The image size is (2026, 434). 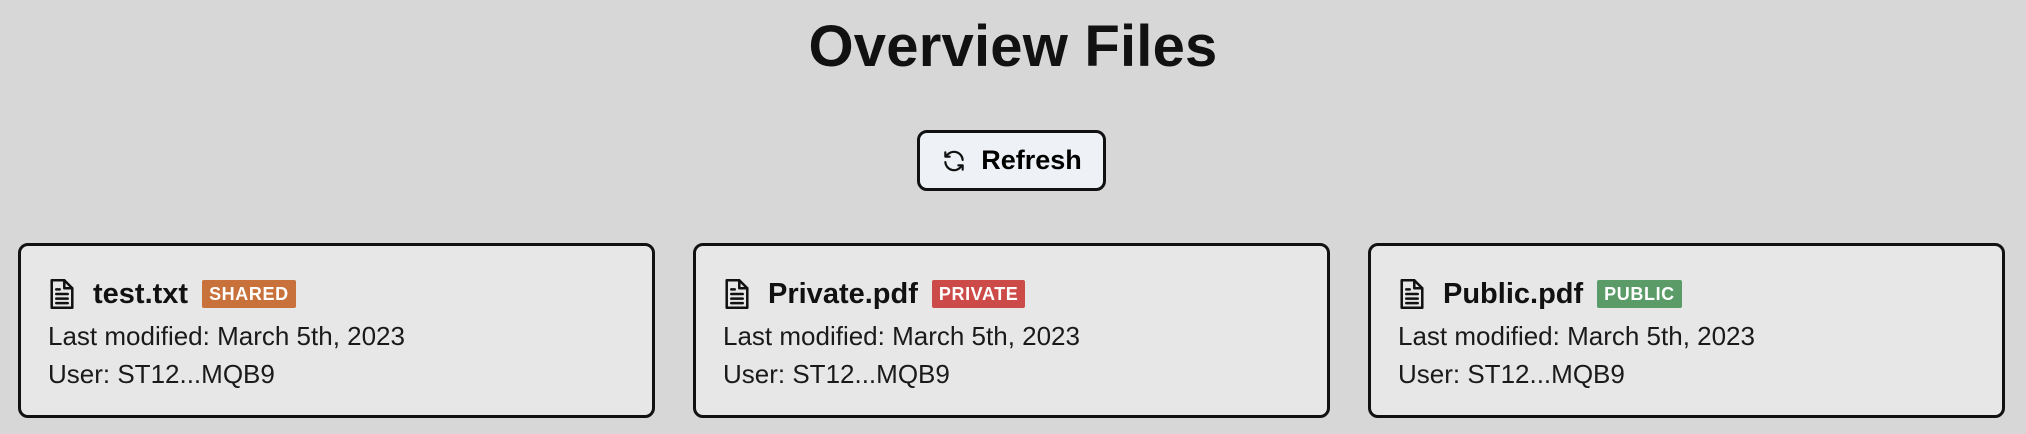 I want to click on file-name: Public.pdf, so click(x=1513, y=294).